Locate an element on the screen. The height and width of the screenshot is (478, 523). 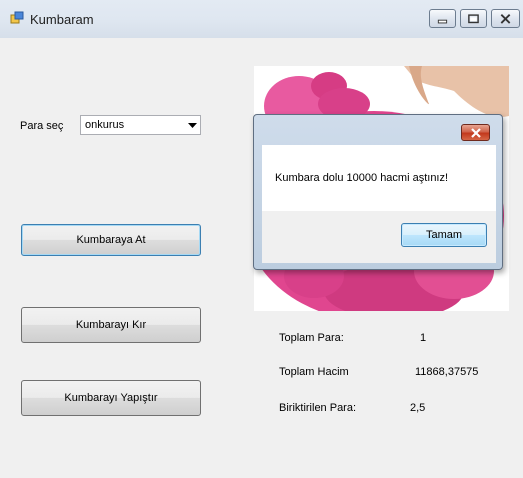
message-box-close-button is located at coordinates (475, 132).